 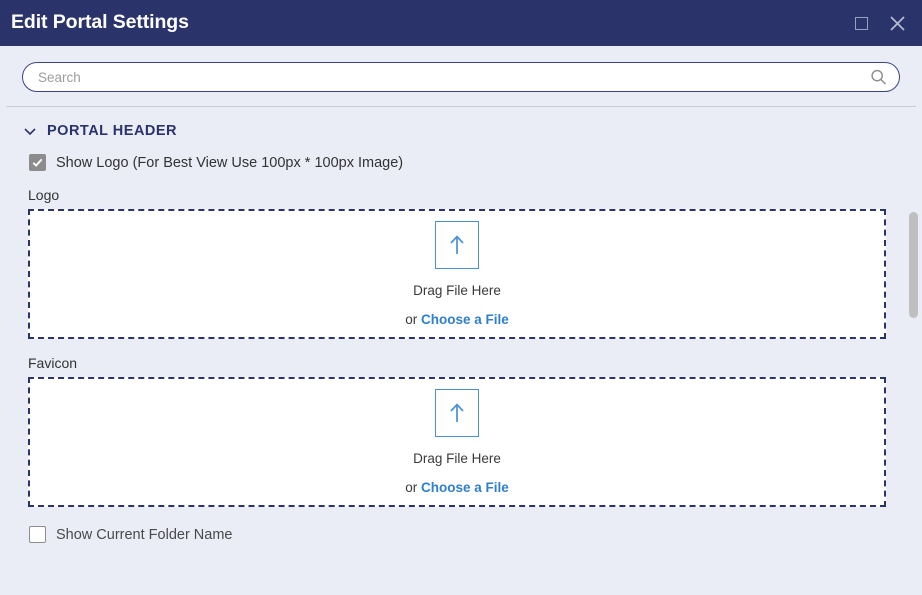 I want to click on maximize-icon, so click(x=861, y=23).